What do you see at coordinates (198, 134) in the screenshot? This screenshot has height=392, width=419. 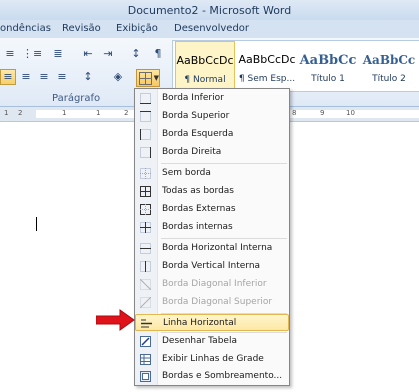 I see `menu-item-label: Borda Esquerda` at bounding box center [198, 134].